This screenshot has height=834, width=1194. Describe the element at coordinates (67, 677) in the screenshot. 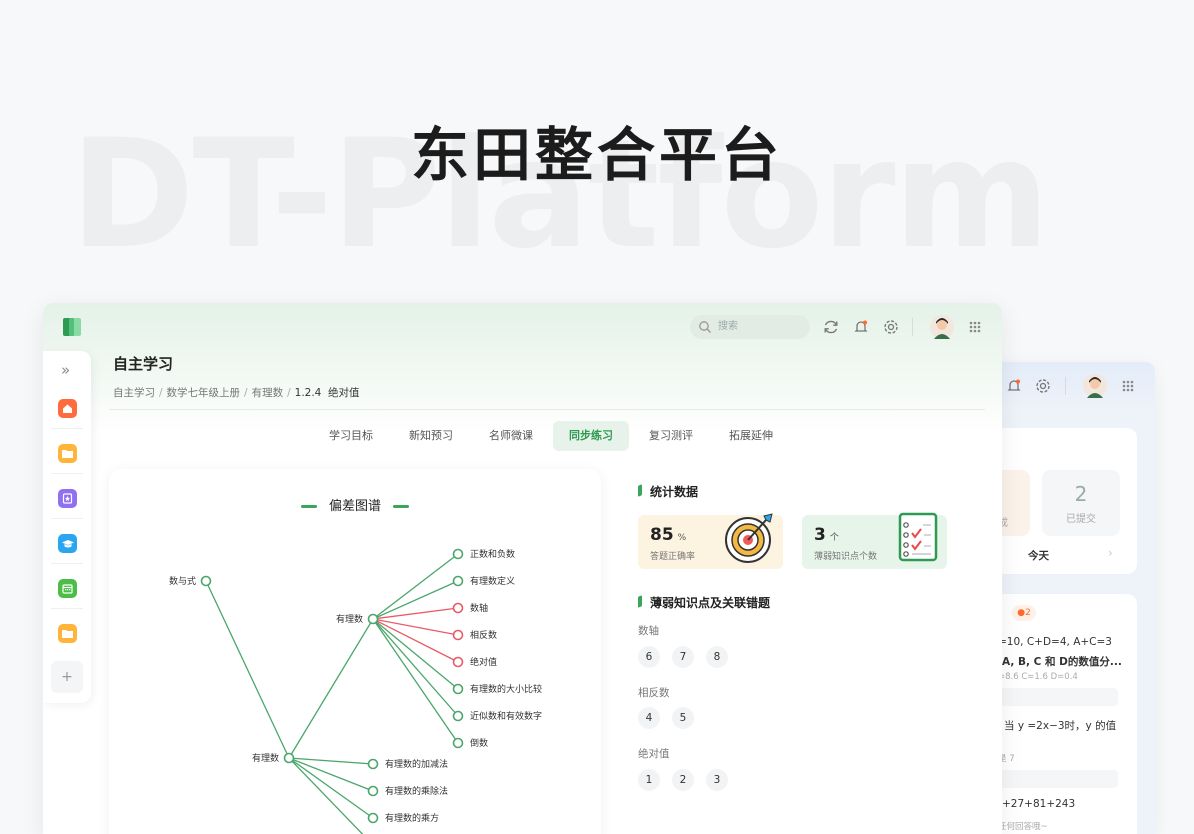

I see `add-button: +` at that location.